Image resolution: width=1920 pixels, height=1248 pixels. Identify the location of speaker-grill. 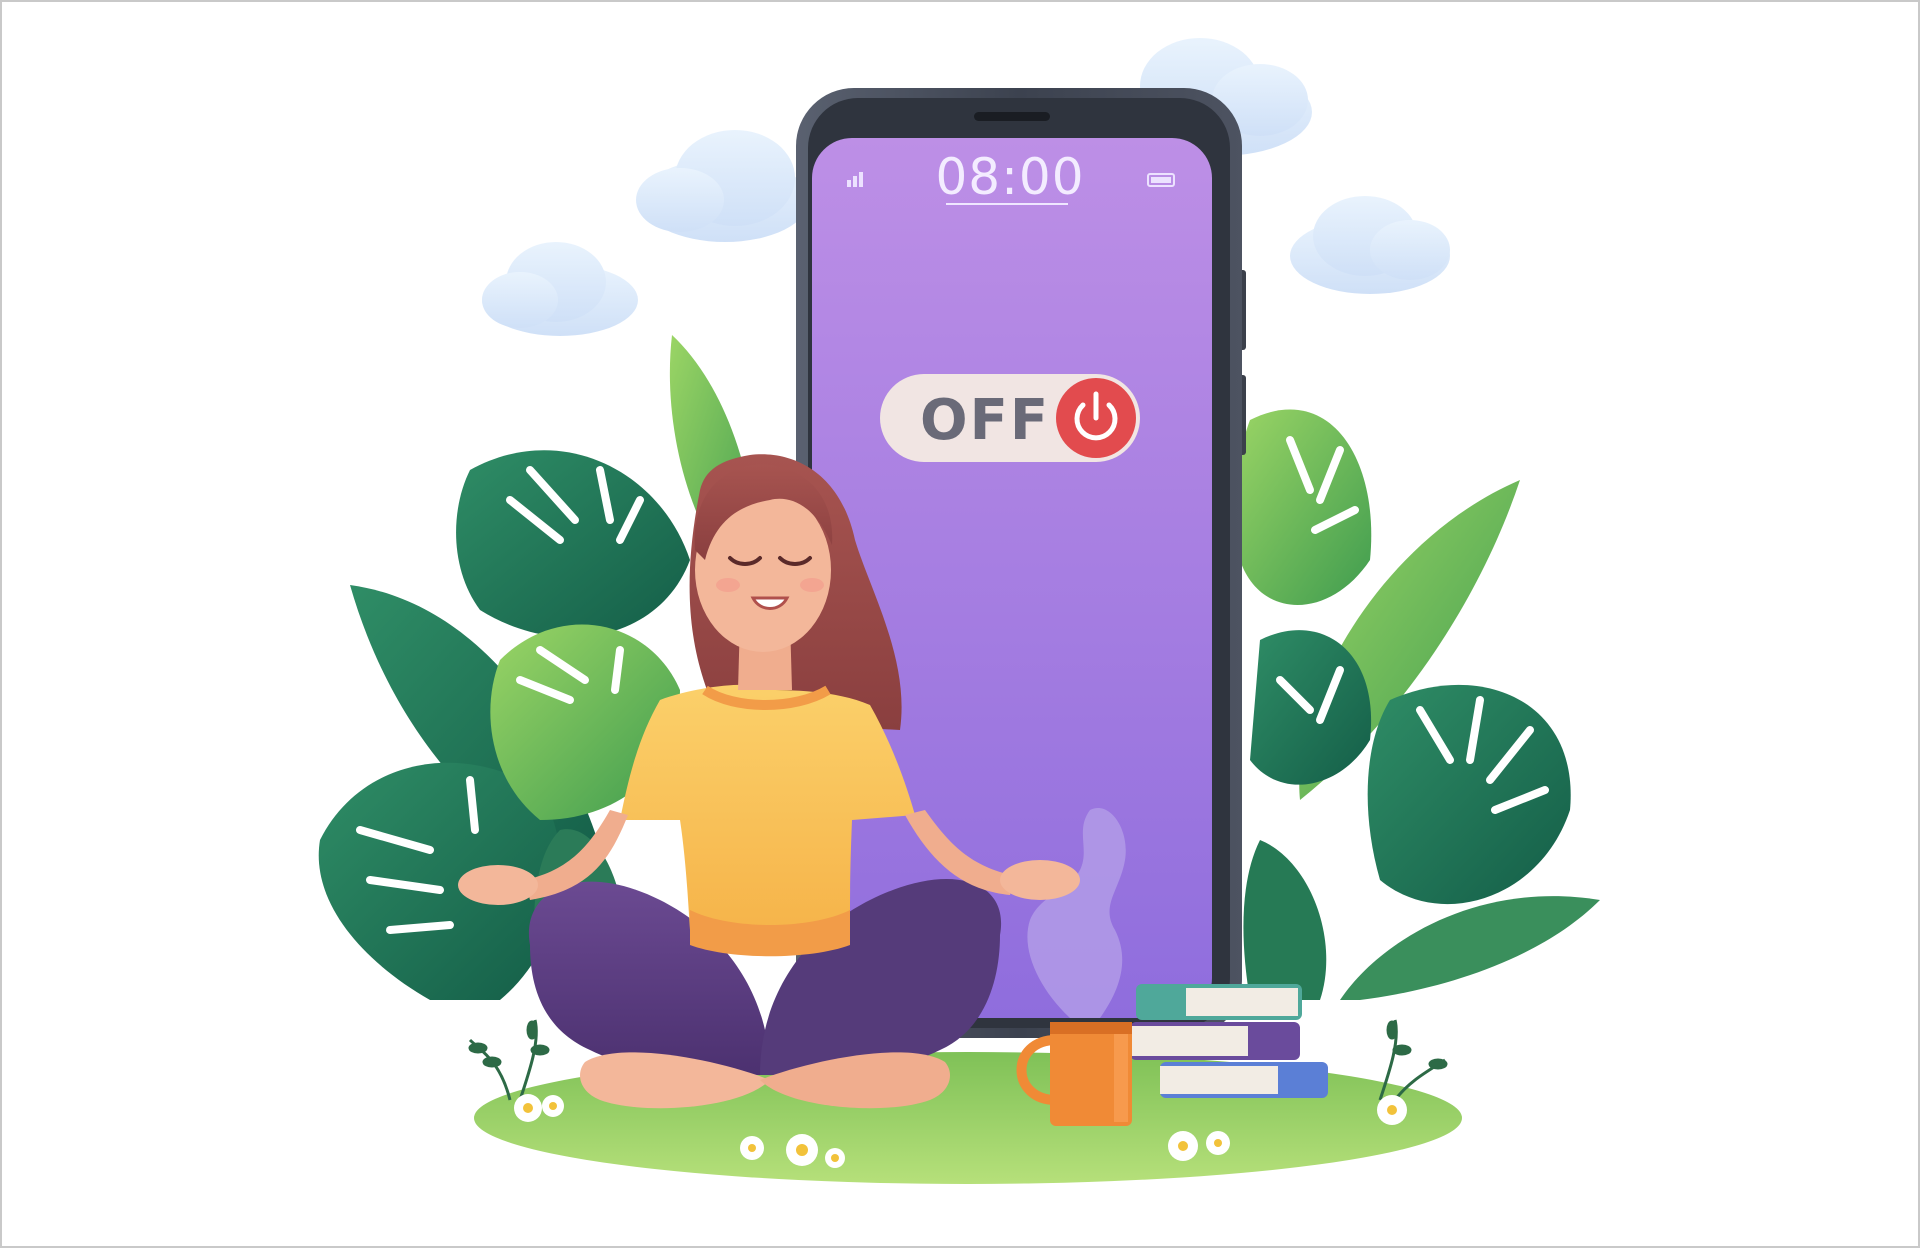
(1012, 116).